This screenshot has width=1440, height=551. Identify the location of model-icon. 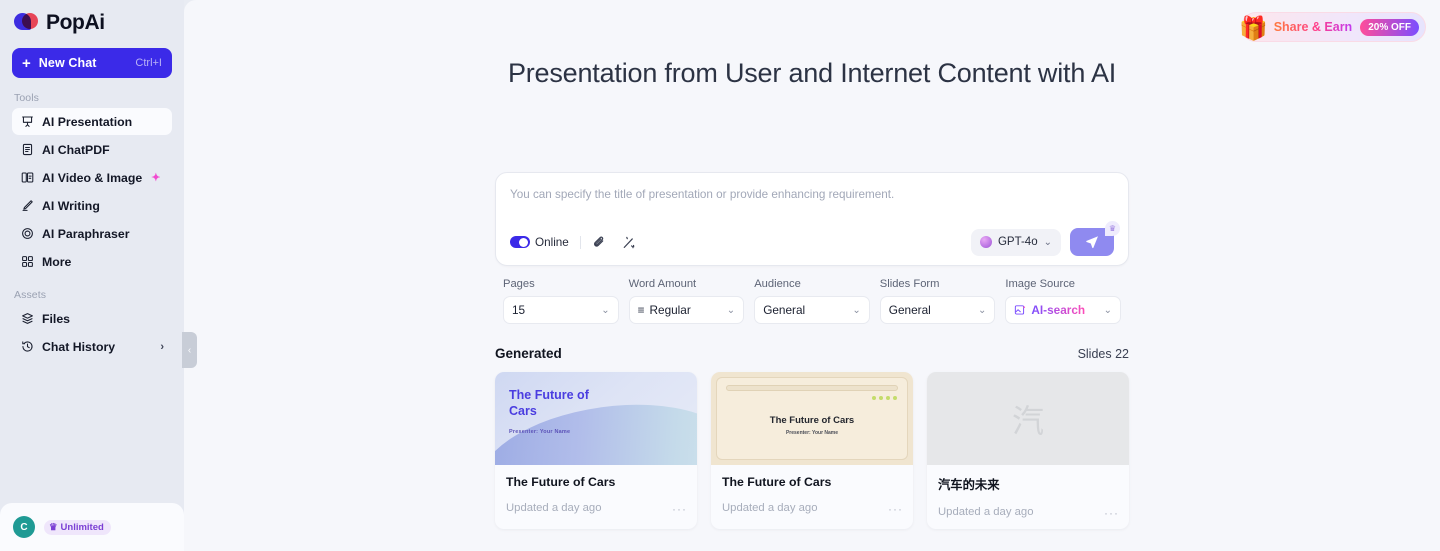
(985, 242).